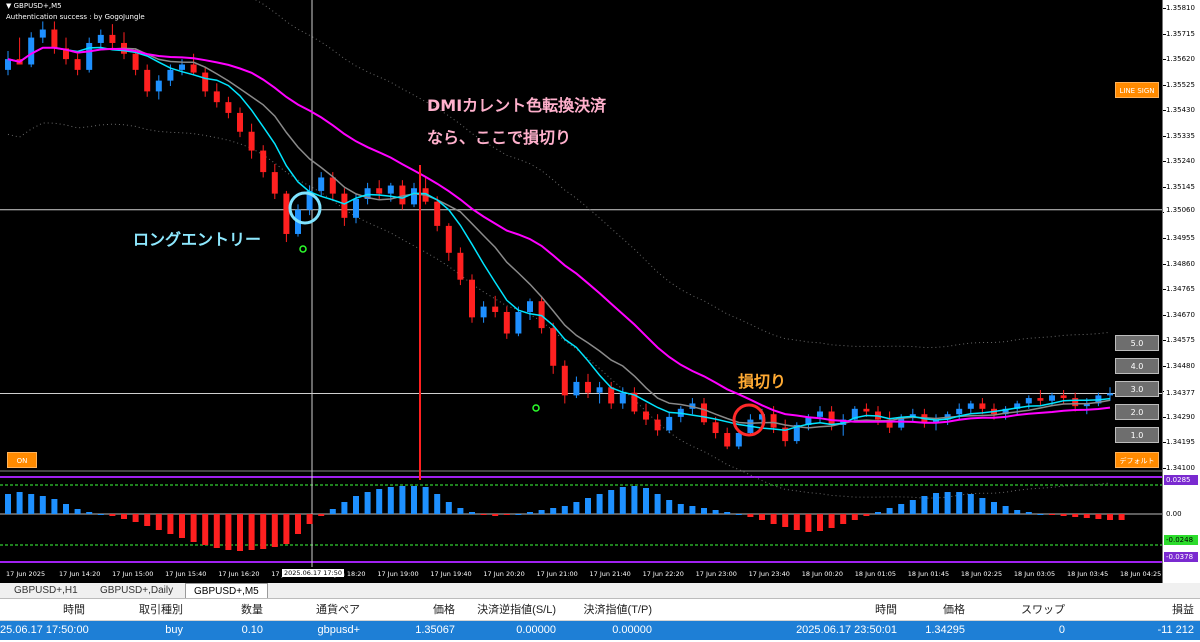  Describe the element at coordinates (517, 105) in the screenshot. I see `dmi-annotation-line1: DMIカレント色転換決済` at that location.